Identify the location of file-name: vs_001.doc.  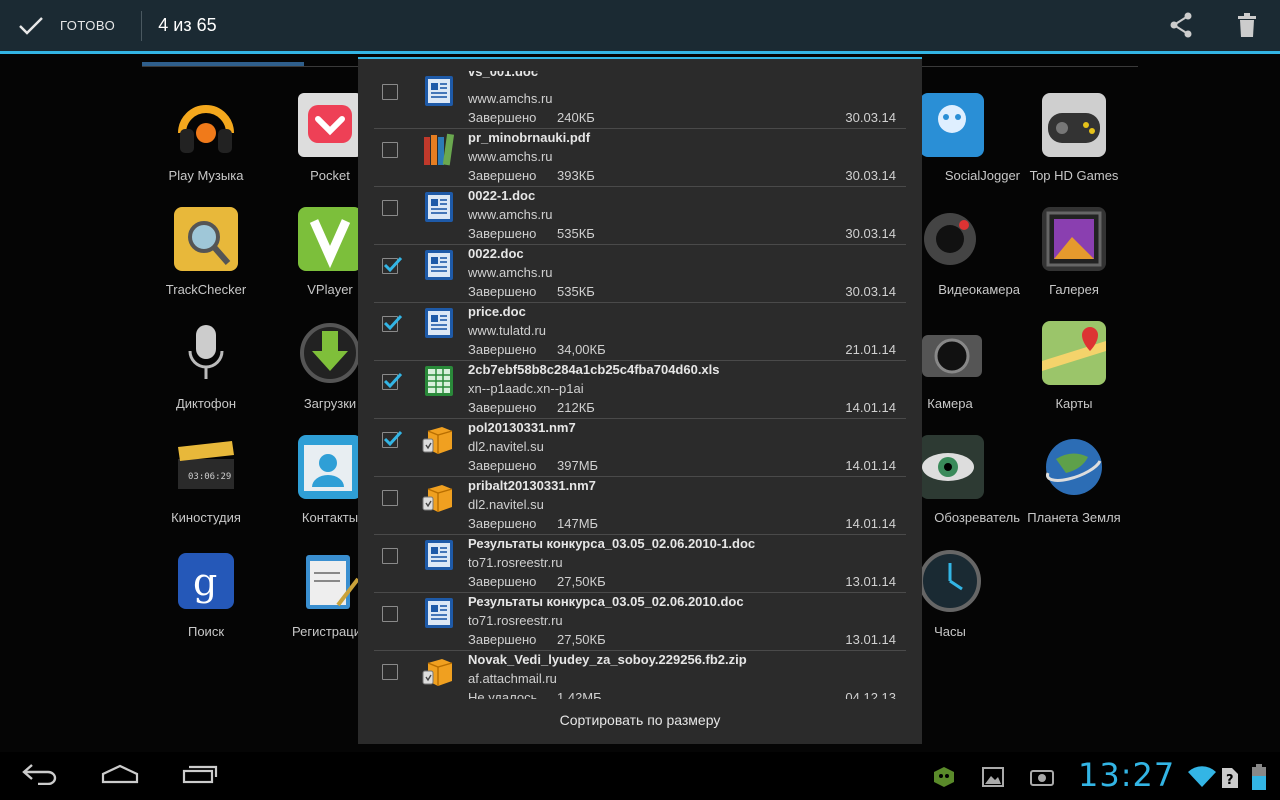
(503, 75).